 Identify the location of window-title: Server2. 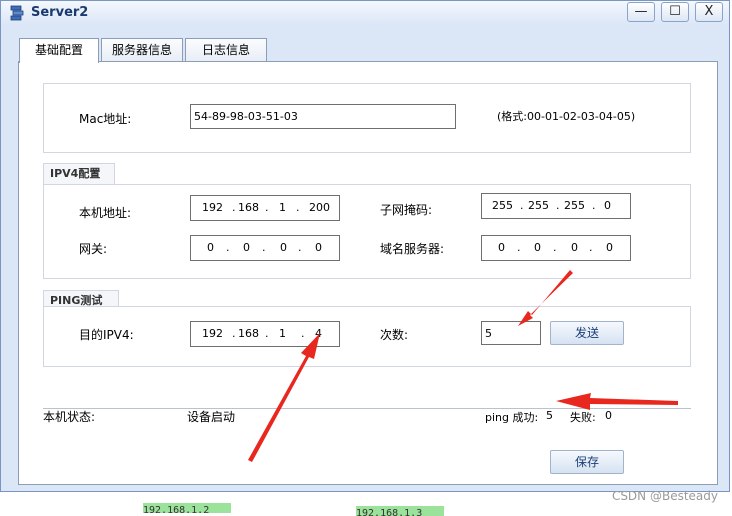
(60, 12).